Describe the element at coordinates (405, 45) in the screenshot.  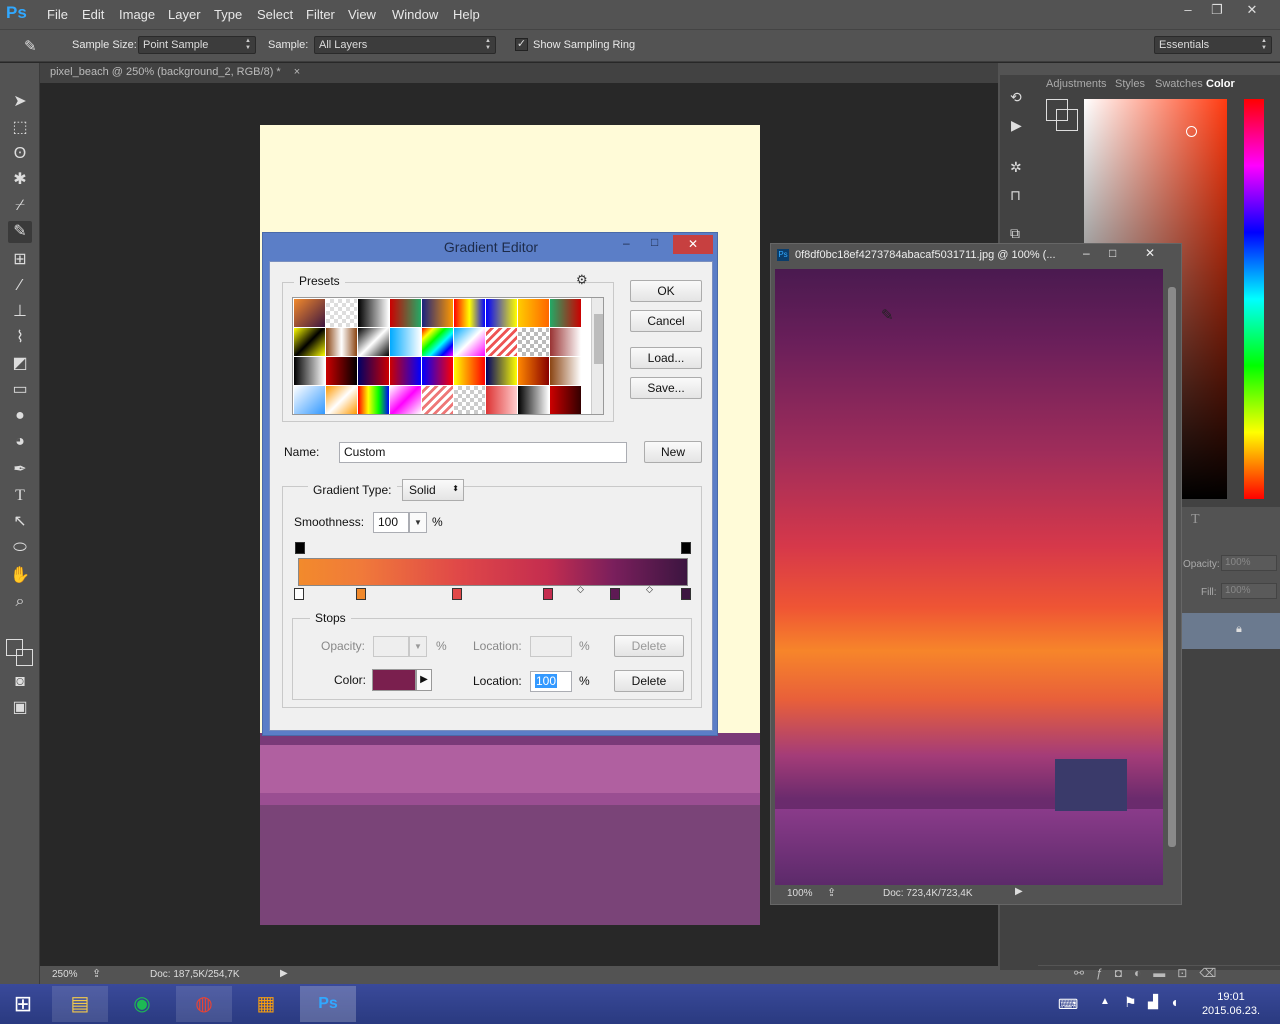
I see `sample-select: All Layers` at that location.